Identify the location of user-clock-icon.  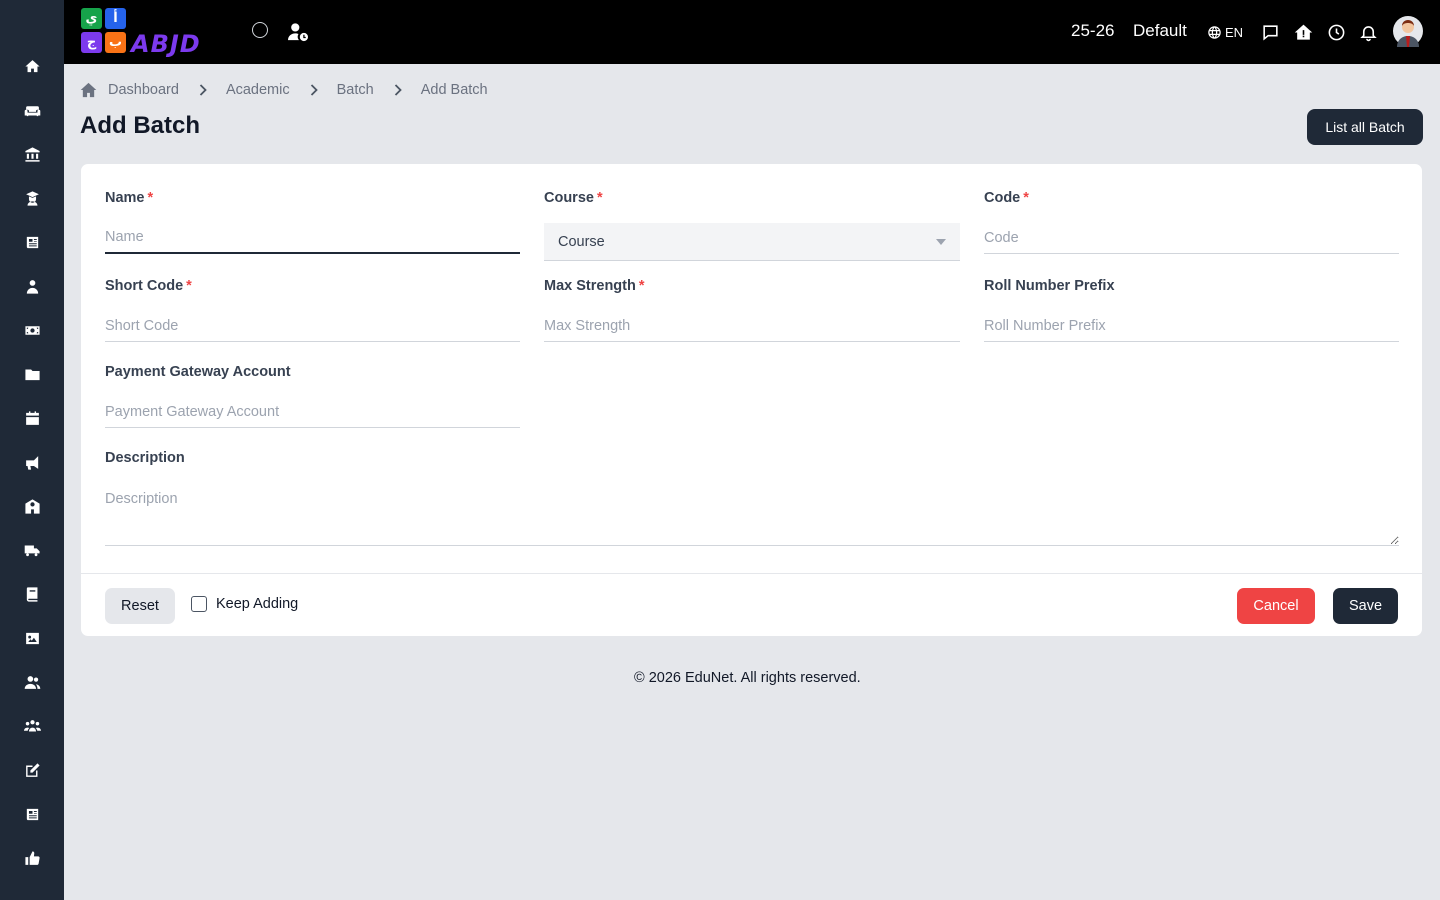
(298, 32).